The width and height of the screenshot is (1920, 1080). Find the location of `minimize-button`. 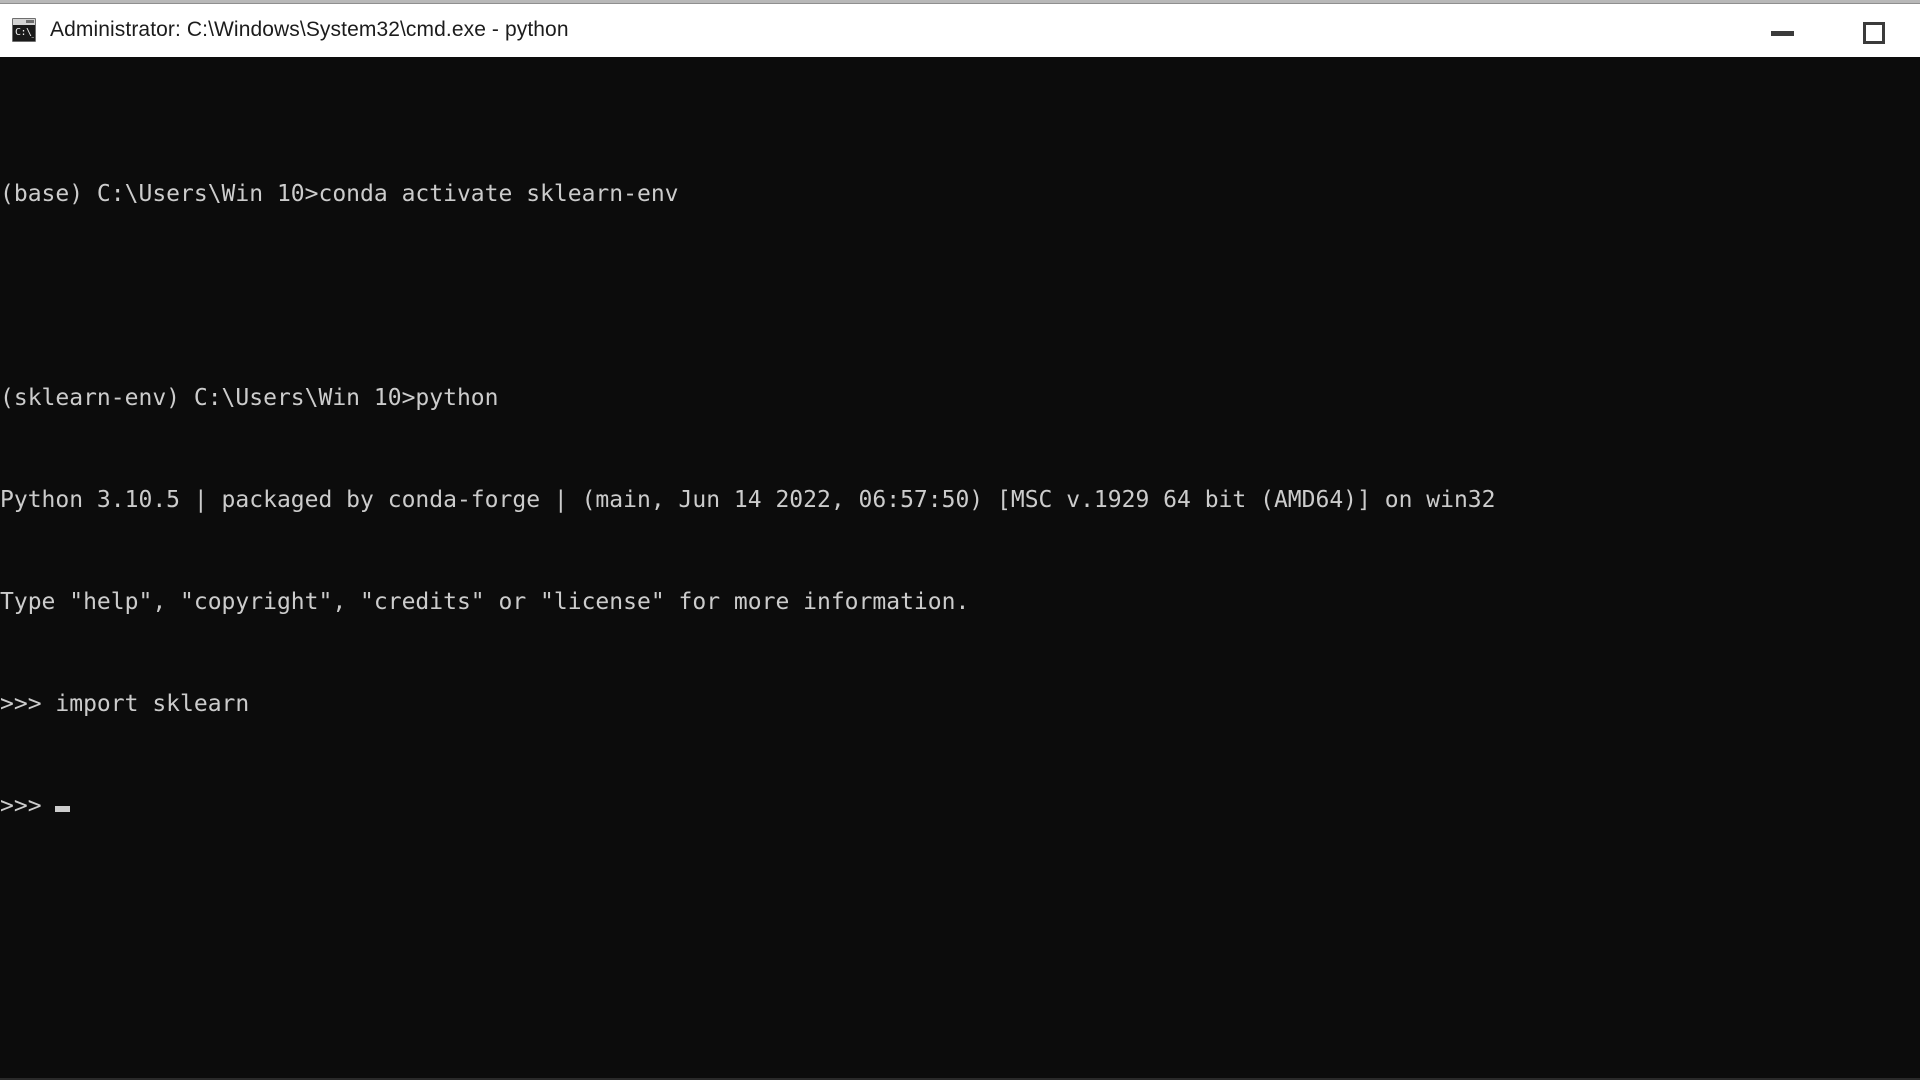

minimize-button is located at coordinates (1782, 31).